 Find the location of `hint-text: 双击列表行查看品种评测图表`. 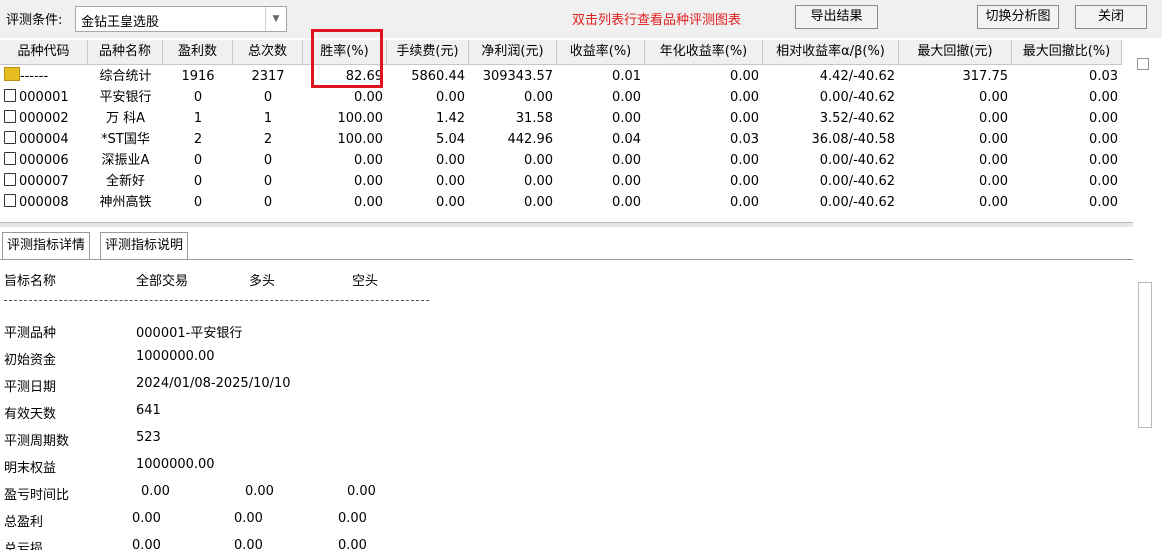

hint-text: 双击列表行查看品种评测图表 is located at coordinates (657, 20).